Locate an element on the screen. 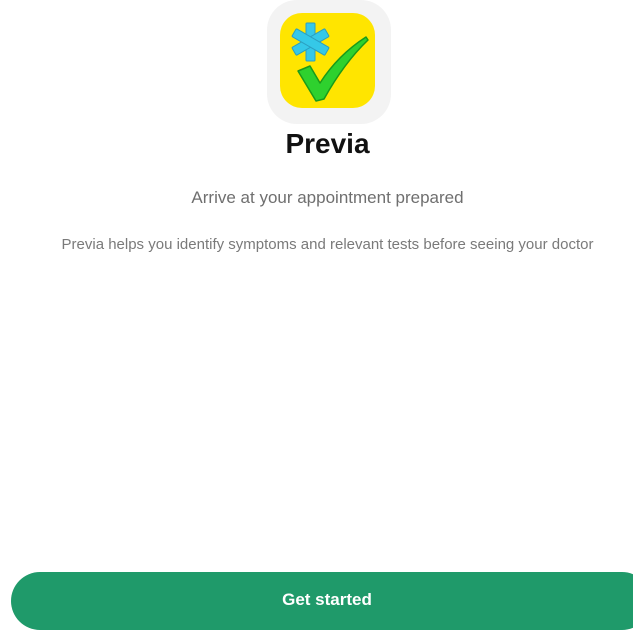 This screenshot has height=630, width=633. get-started-label: Get started is located at coordinates (327, 599).